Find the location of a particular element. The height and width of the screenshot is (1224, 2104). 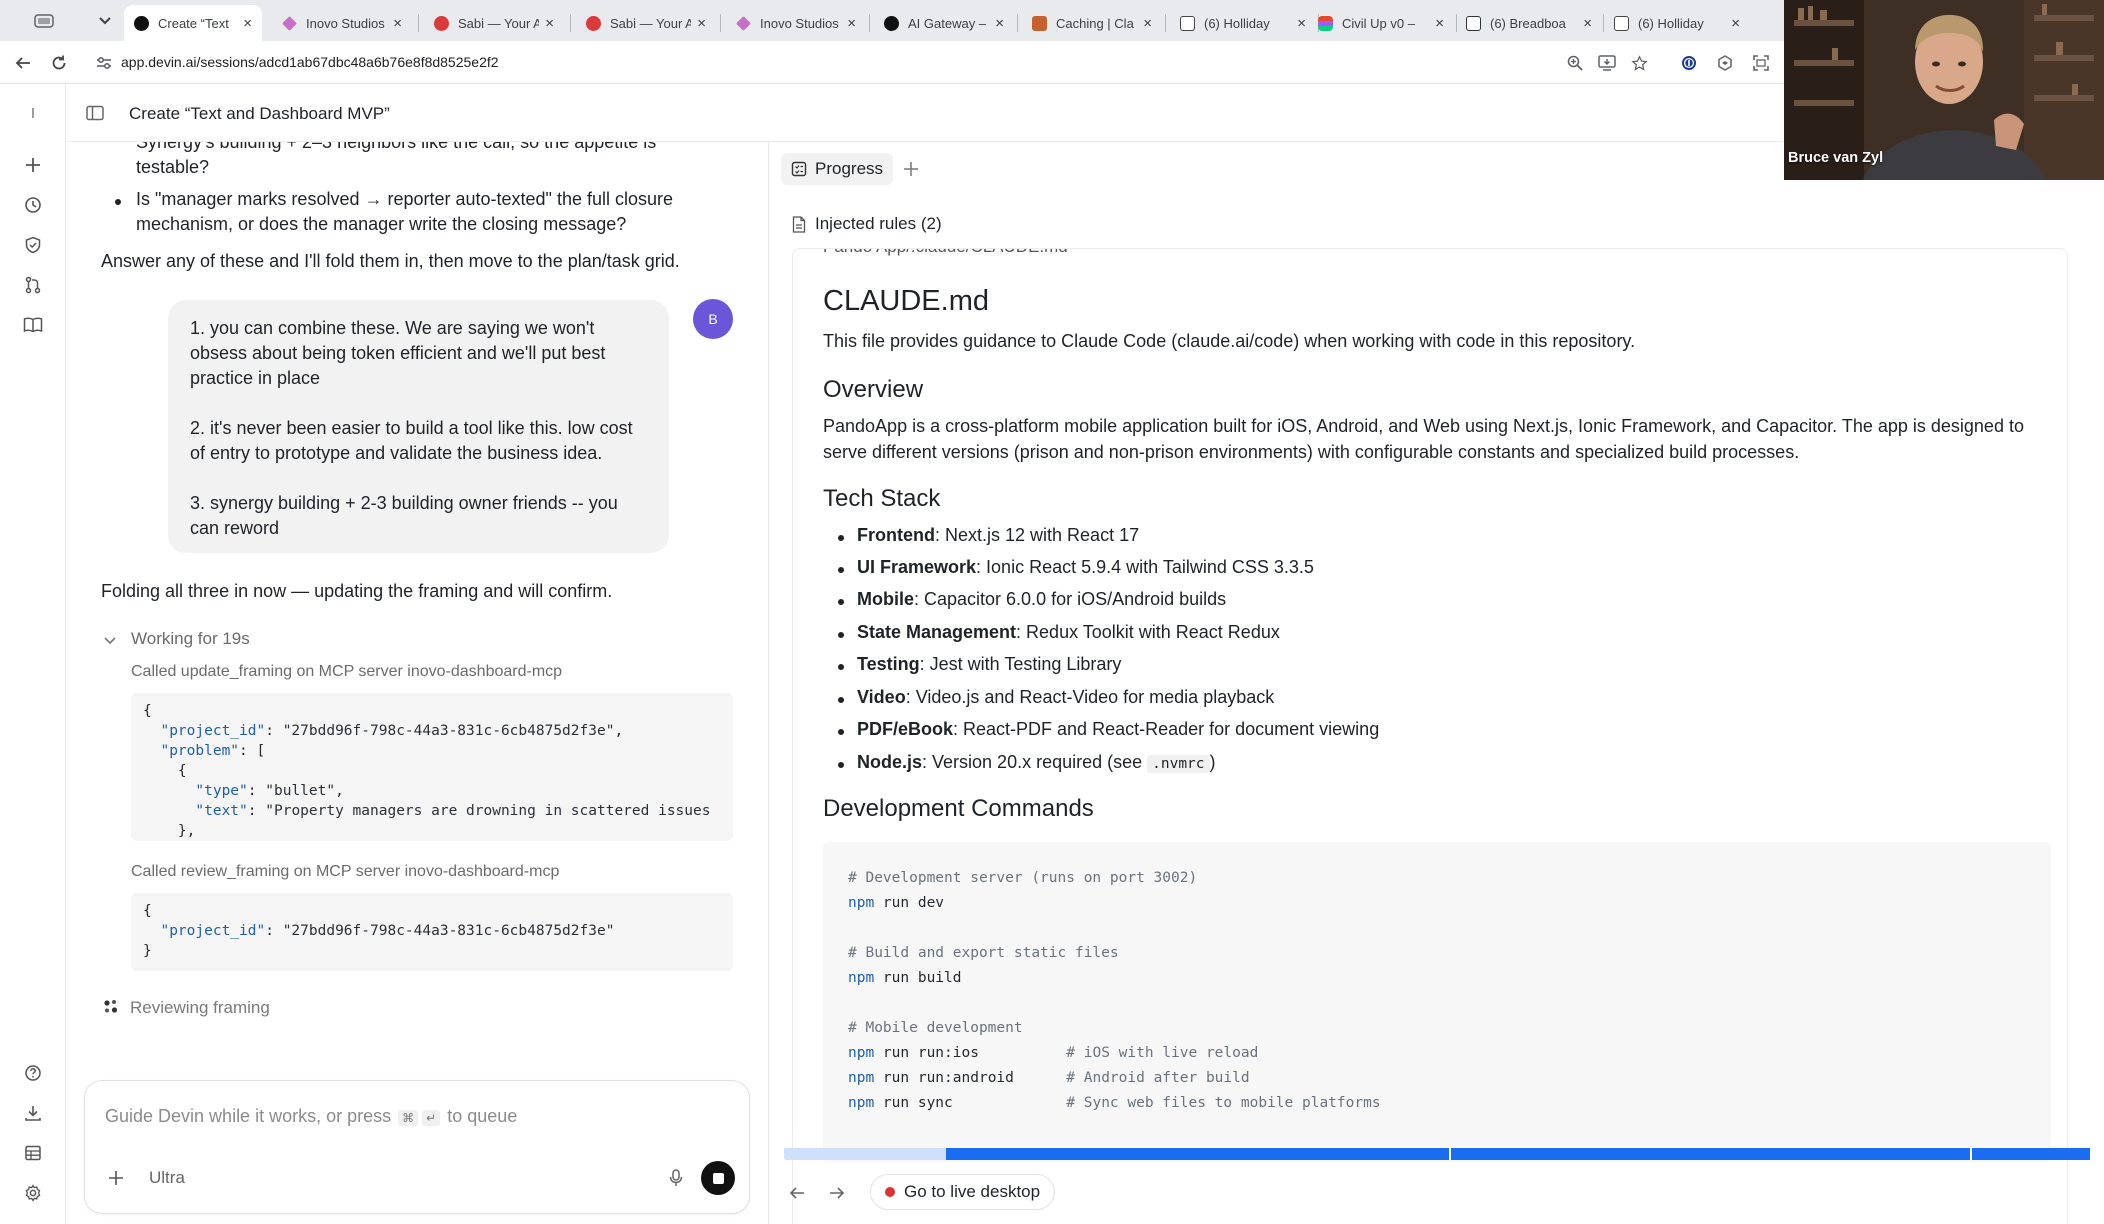

tab-breadboard: (6) Breadboa × is located at coordinates (1529, 23).